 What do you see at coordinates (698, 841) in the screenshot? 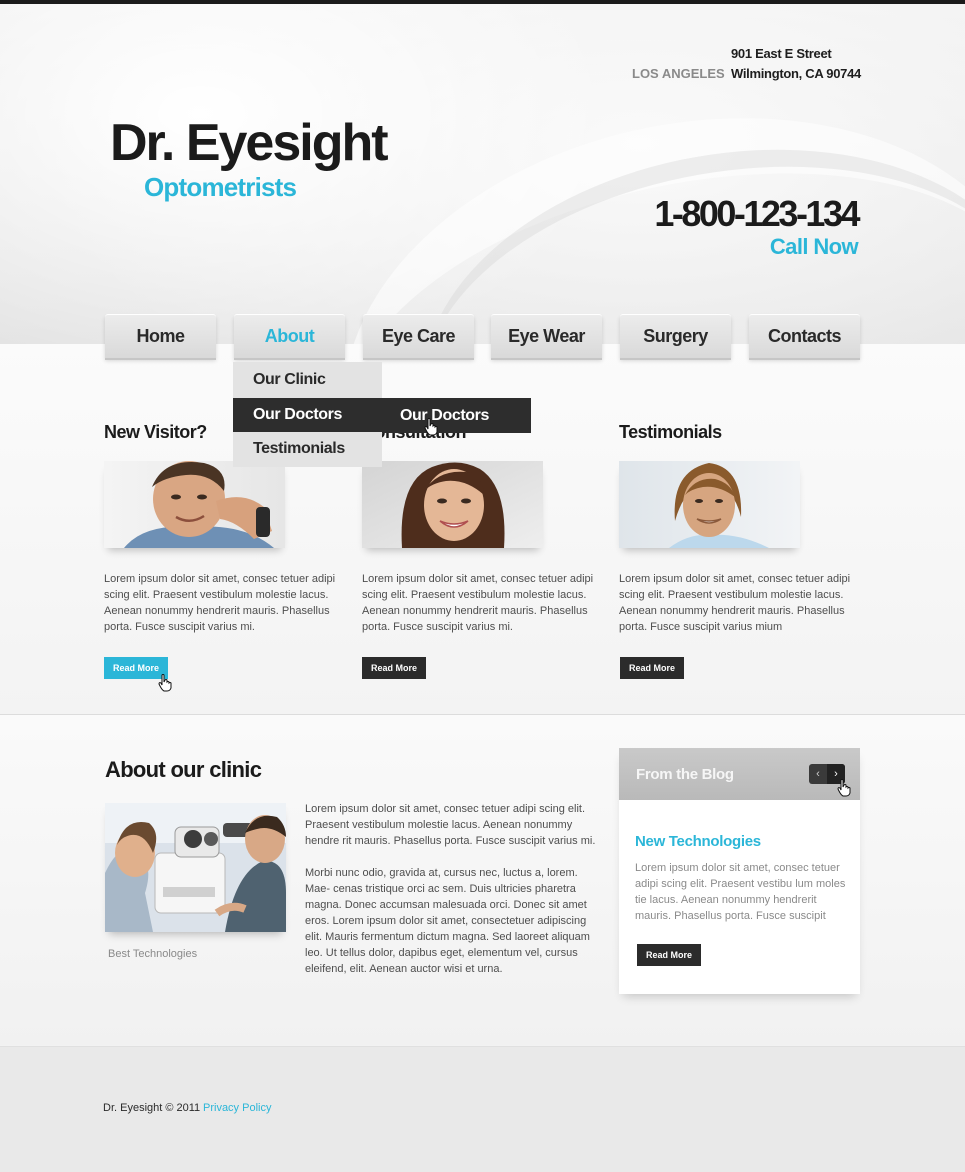
I see `blog-post-title: New Technologies` at bounding box center [698, 841].